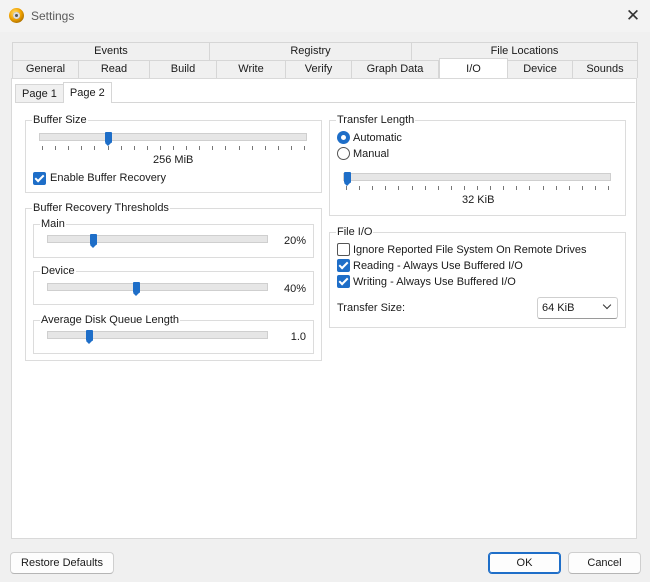 This screenshot has width=650, height=582. I want to click on writing-buffered-label: Writing - Always Use Buffered I/O, so click(434, 282).